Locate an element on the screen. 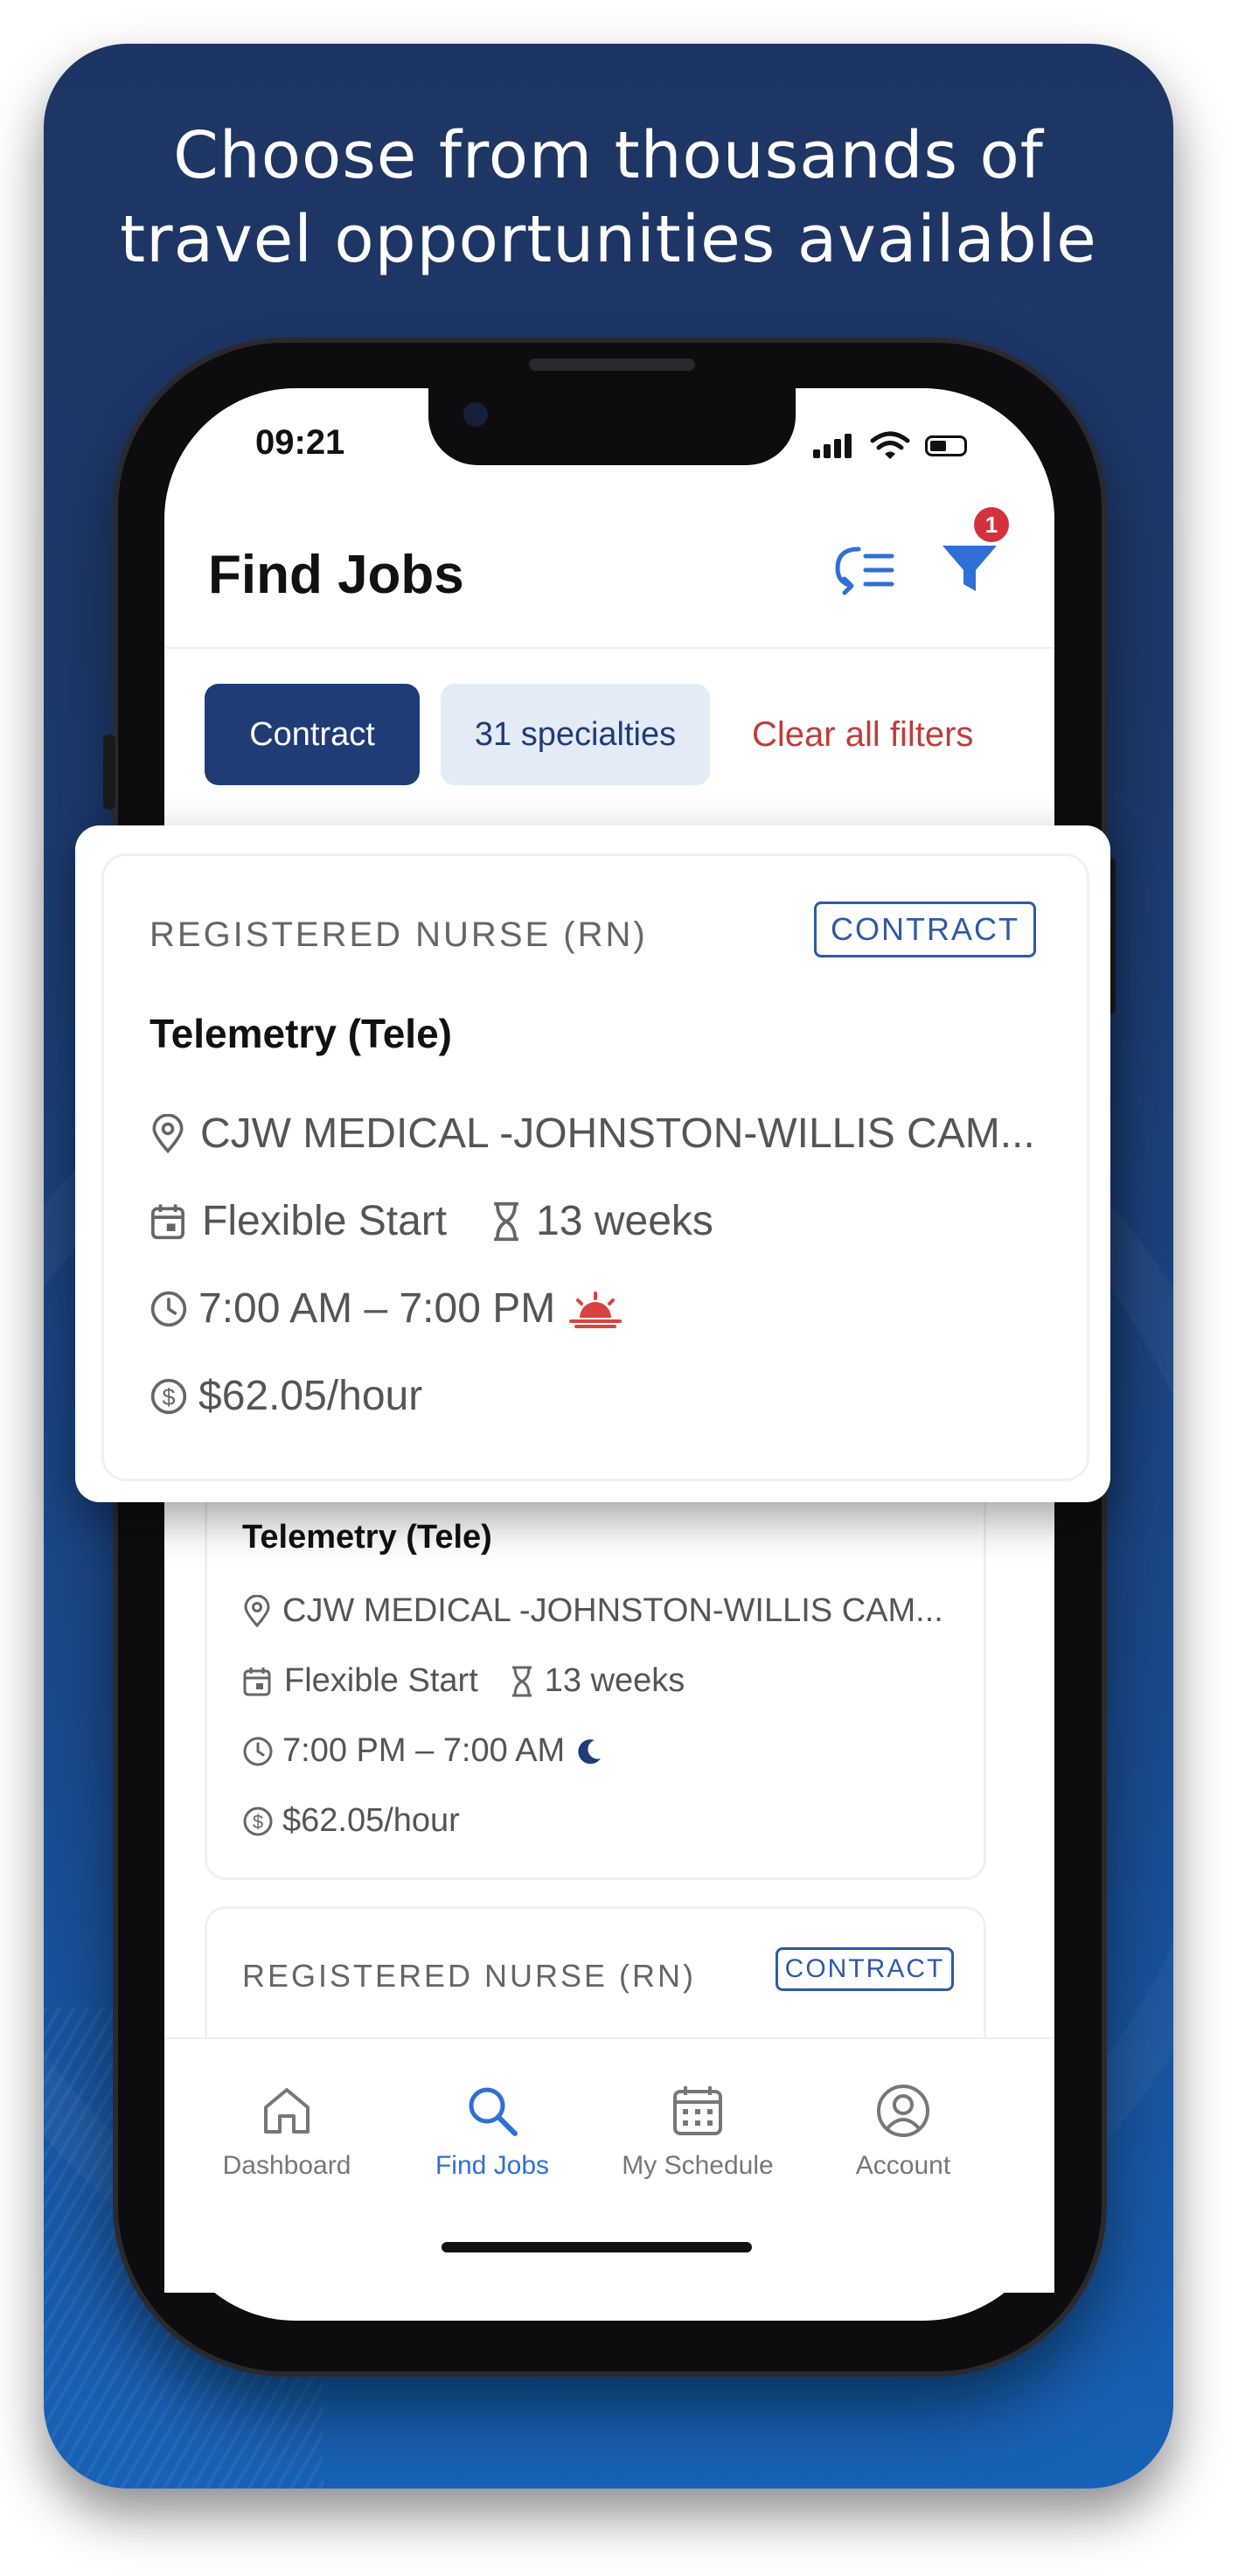 Image resolution: width=1259 pixels, height=2576 pixels. promo-headline-line2: travel opportunities available is located at coordinates (608, 239).